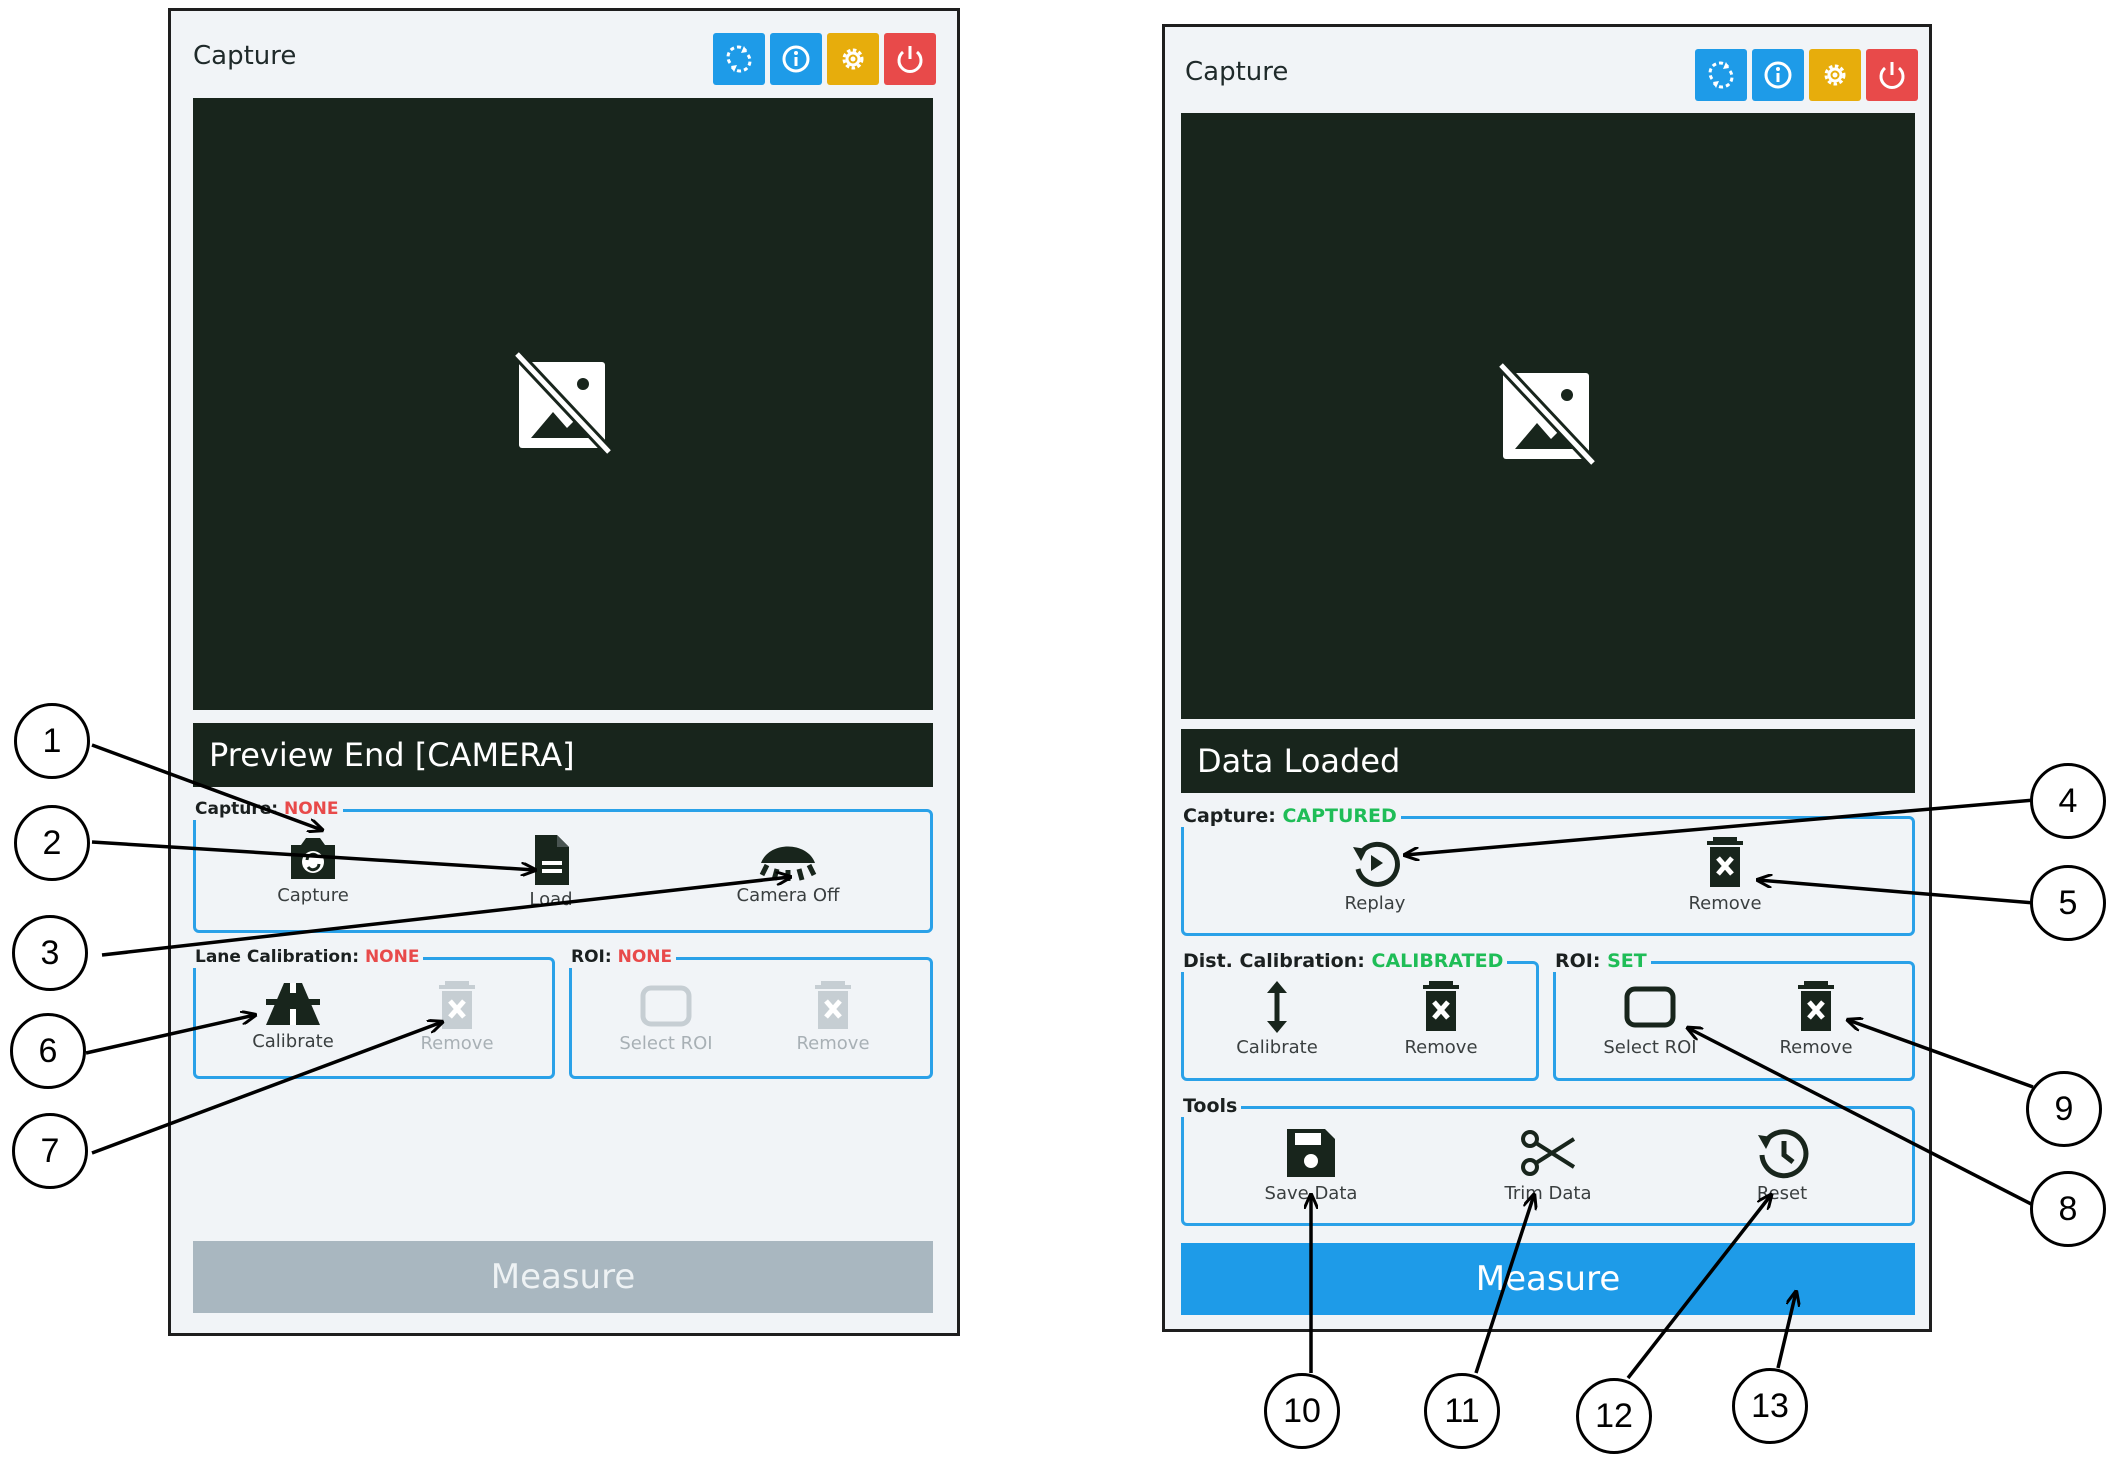 The width and height of the screenshot is (2116, 1462). Describe the element at coordinates (50, 1151) in the screenshot. I see `callout-7: 7` at that location.